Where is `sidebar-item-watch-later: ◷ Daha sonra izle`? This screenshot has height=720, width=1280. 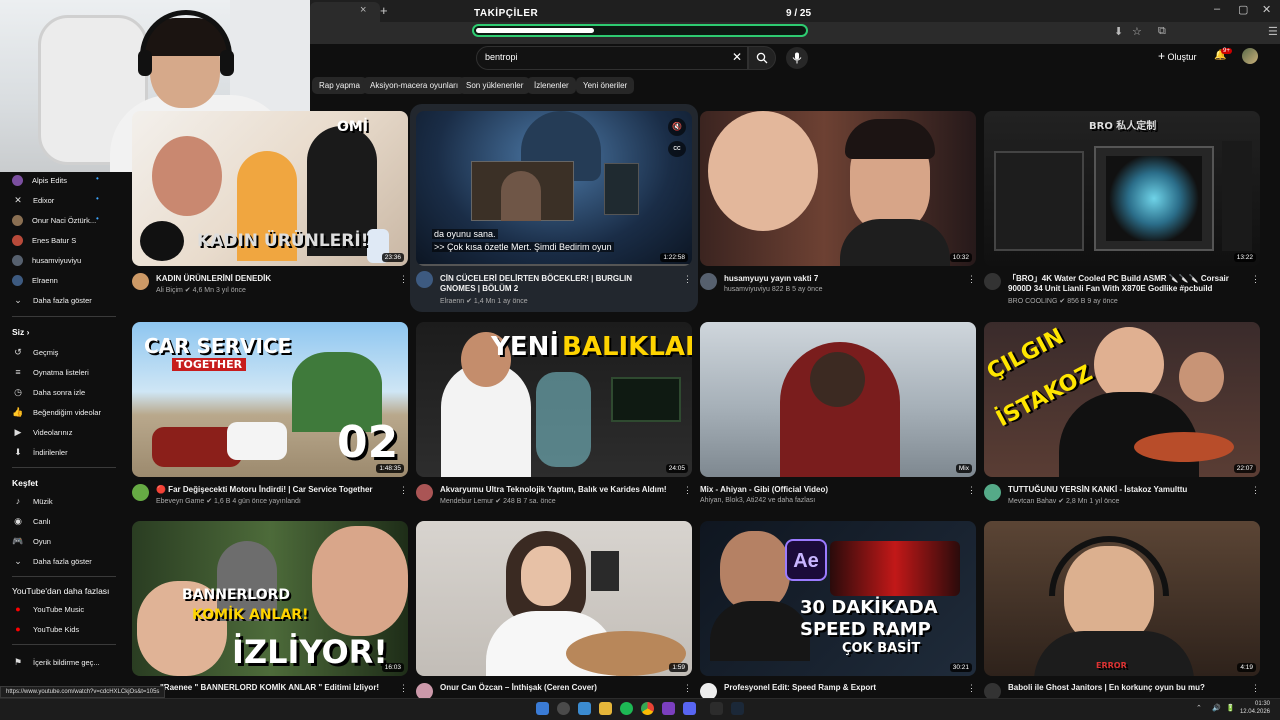
sidebar-item-watch-later: ◷ Daha sonra izle is located at coordinates (48, 392).